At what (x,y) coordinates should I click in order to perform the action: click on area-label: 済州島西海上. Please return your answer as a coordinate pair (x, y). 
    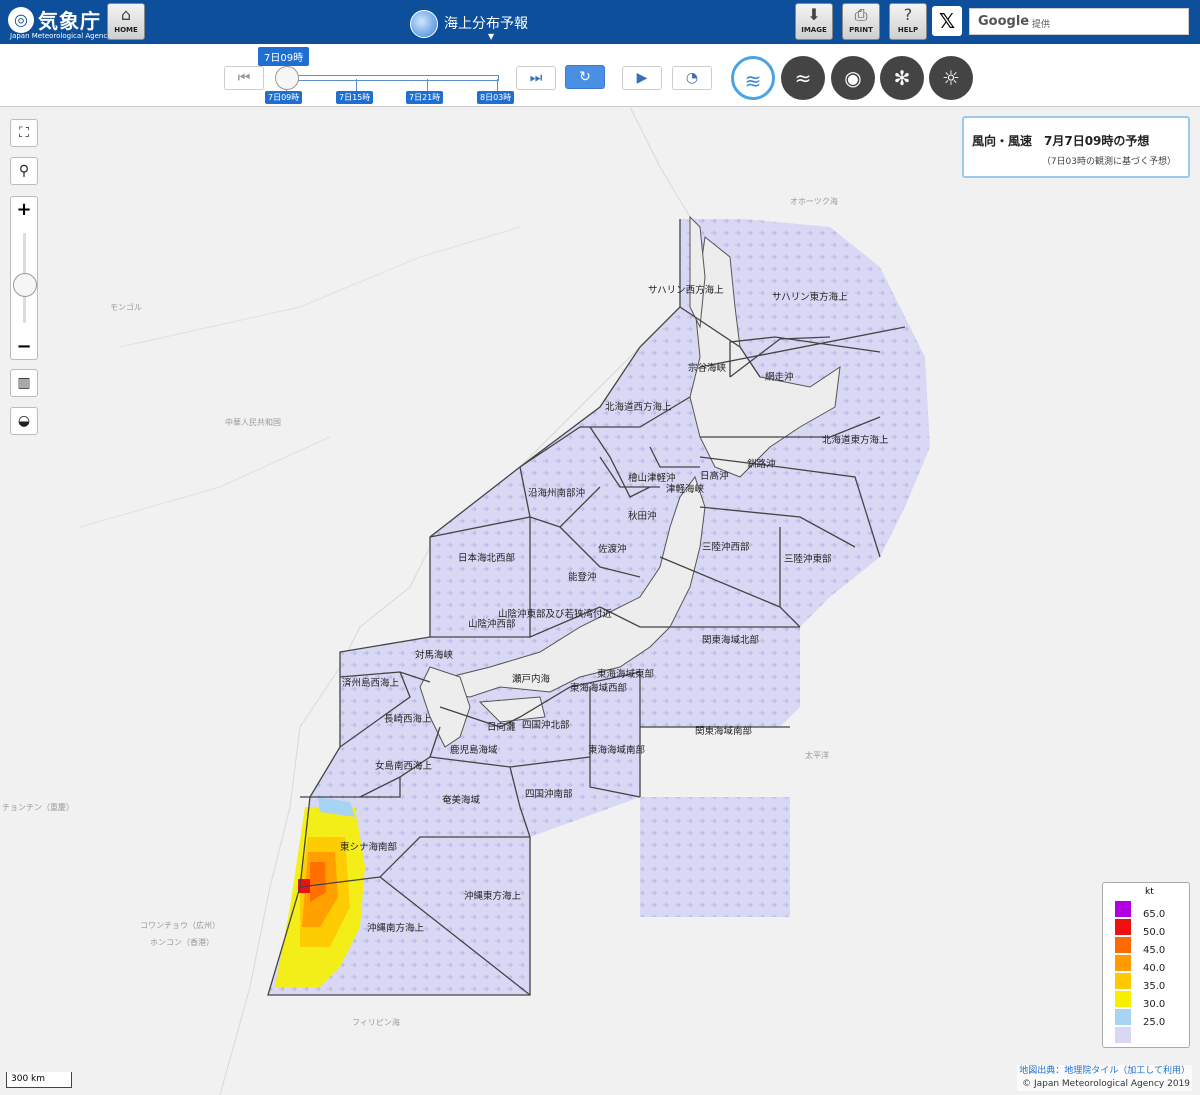
    Looking at the image, I should click on (371, 683).